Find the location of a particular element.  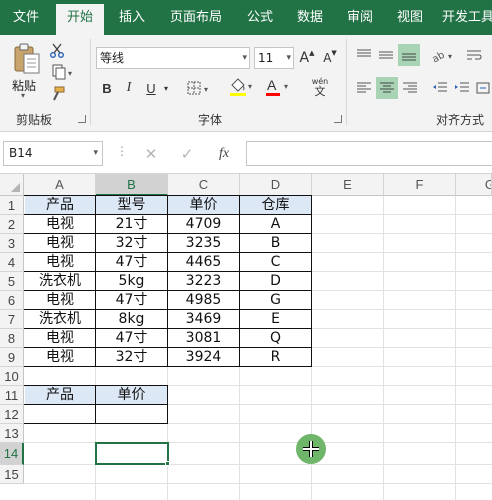

table-cell: 5kg is located at coordinates (131, 281).